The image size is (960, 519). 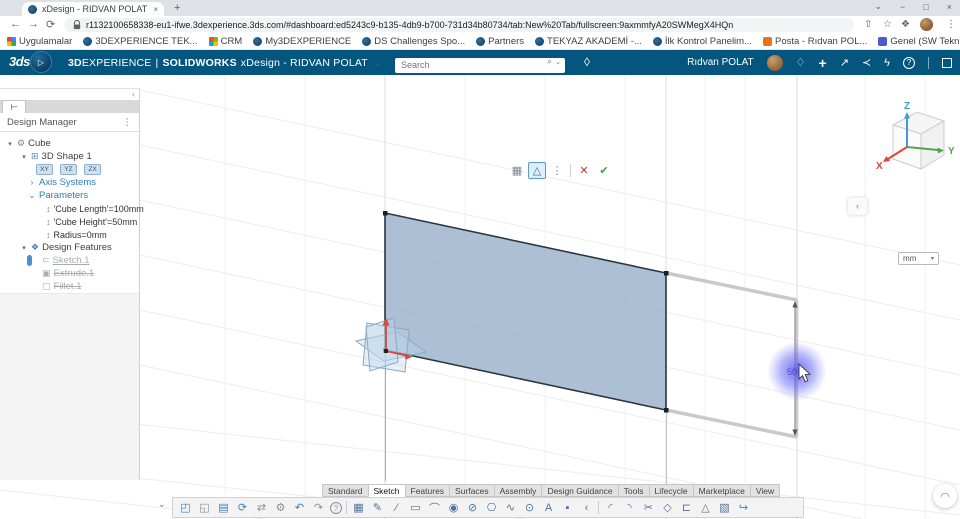 I want to click on pattern-tool-icon: △, so click(x=705, y=507).